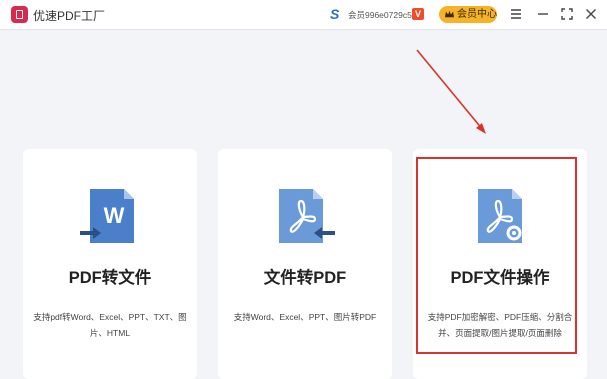 The width and height of the screenshot is (607, 379). I want to click on minimize-button, so click(543, 14).